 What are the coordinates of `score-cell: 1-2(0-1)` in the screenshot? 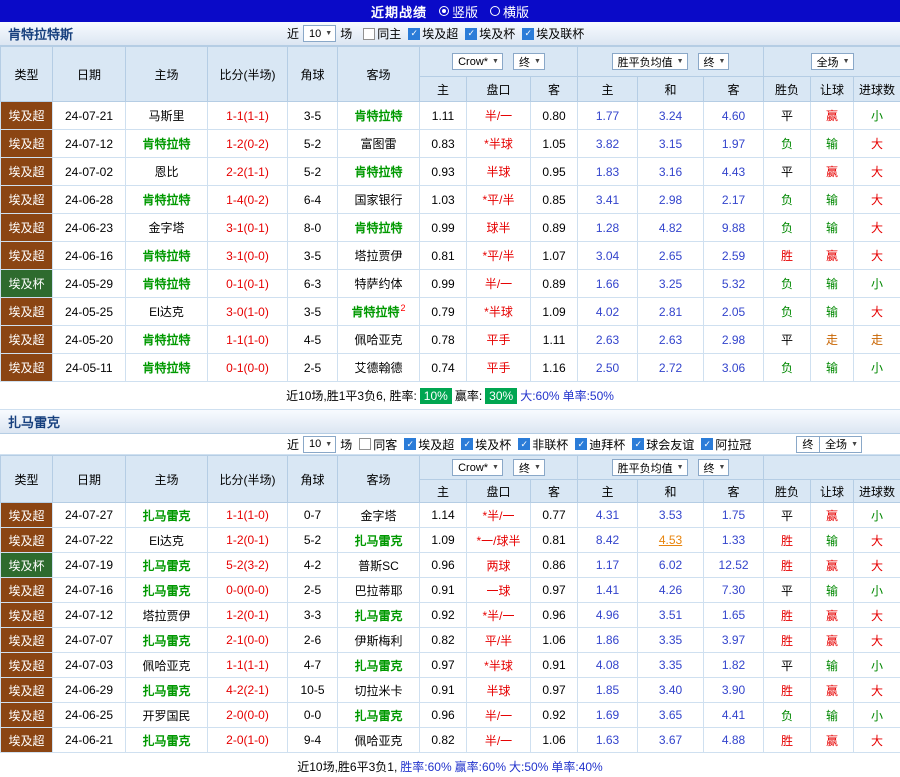 It's located at (247, 540).